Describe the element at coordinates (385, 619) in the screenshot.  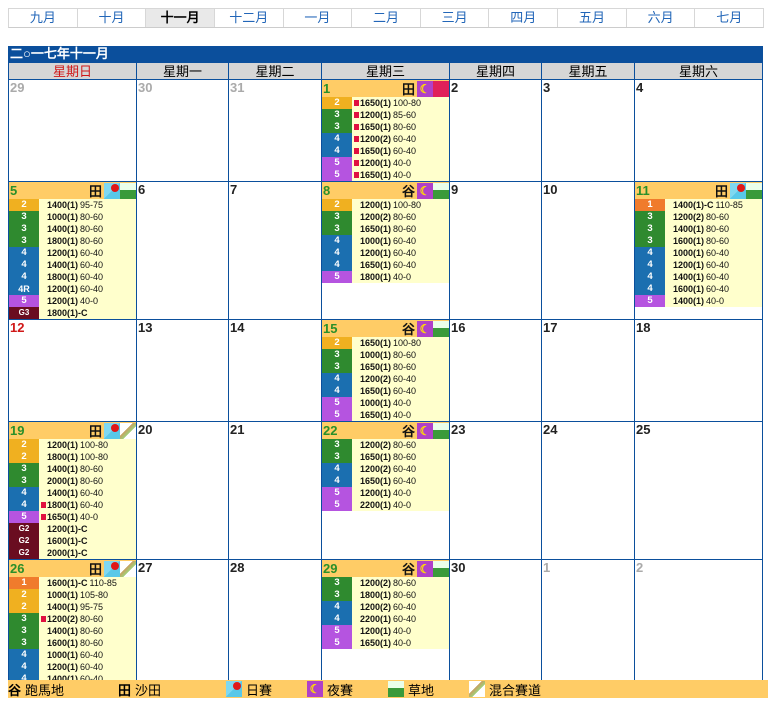
I see `race-entry: 4 2200(1) 60-40` at that location.